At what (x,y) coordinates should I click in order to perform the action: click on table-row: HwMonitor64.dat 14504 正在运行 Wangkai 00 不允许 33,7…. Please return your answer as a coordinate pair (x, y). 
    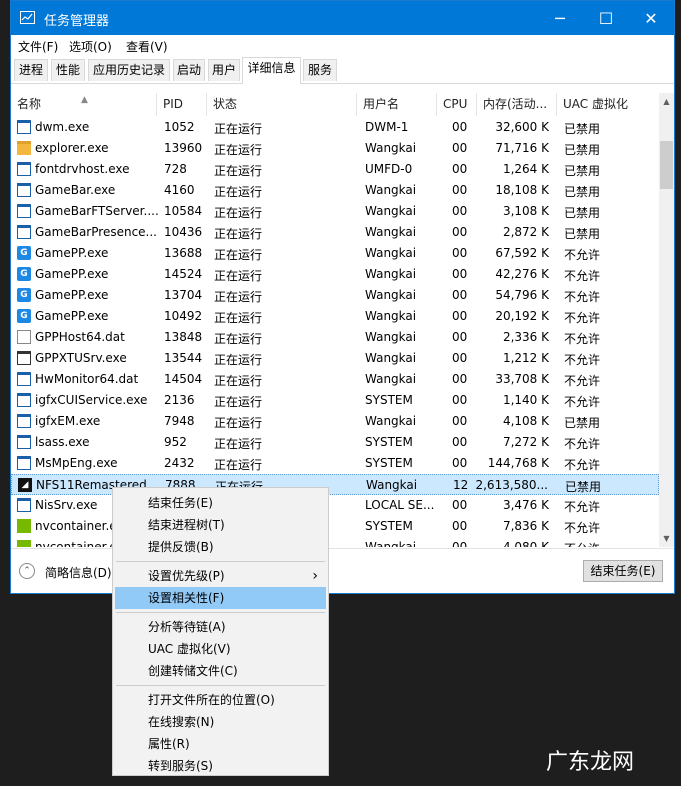
    Looking at the image, I should click on (335, 379).